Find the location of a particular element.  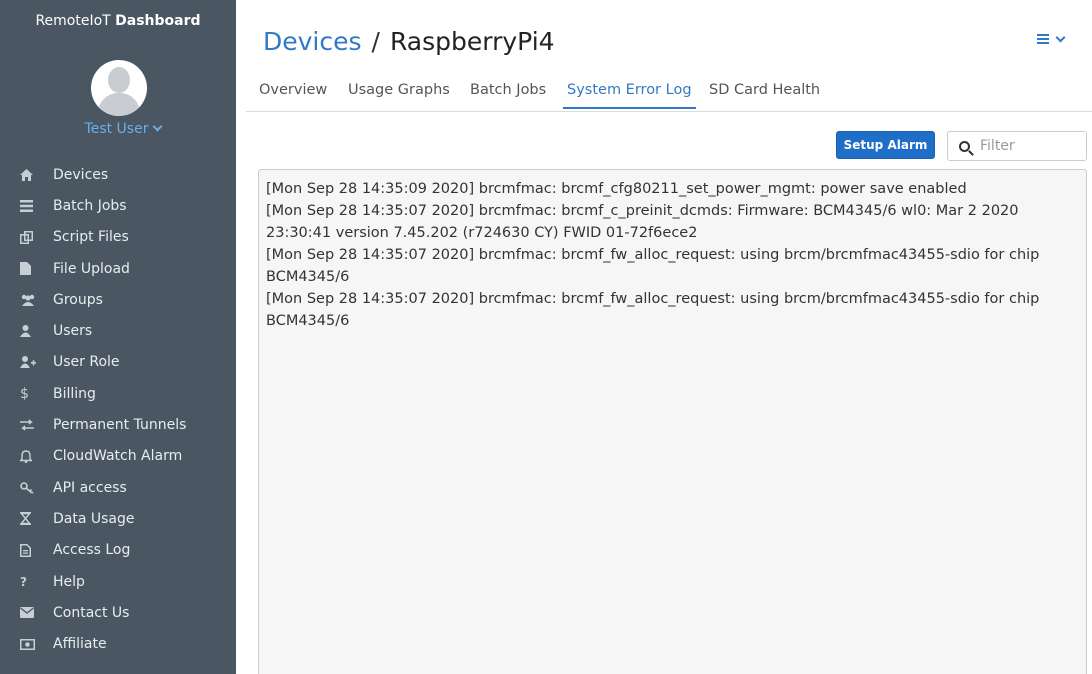

filter-field is located at coordinates (1017, 146).